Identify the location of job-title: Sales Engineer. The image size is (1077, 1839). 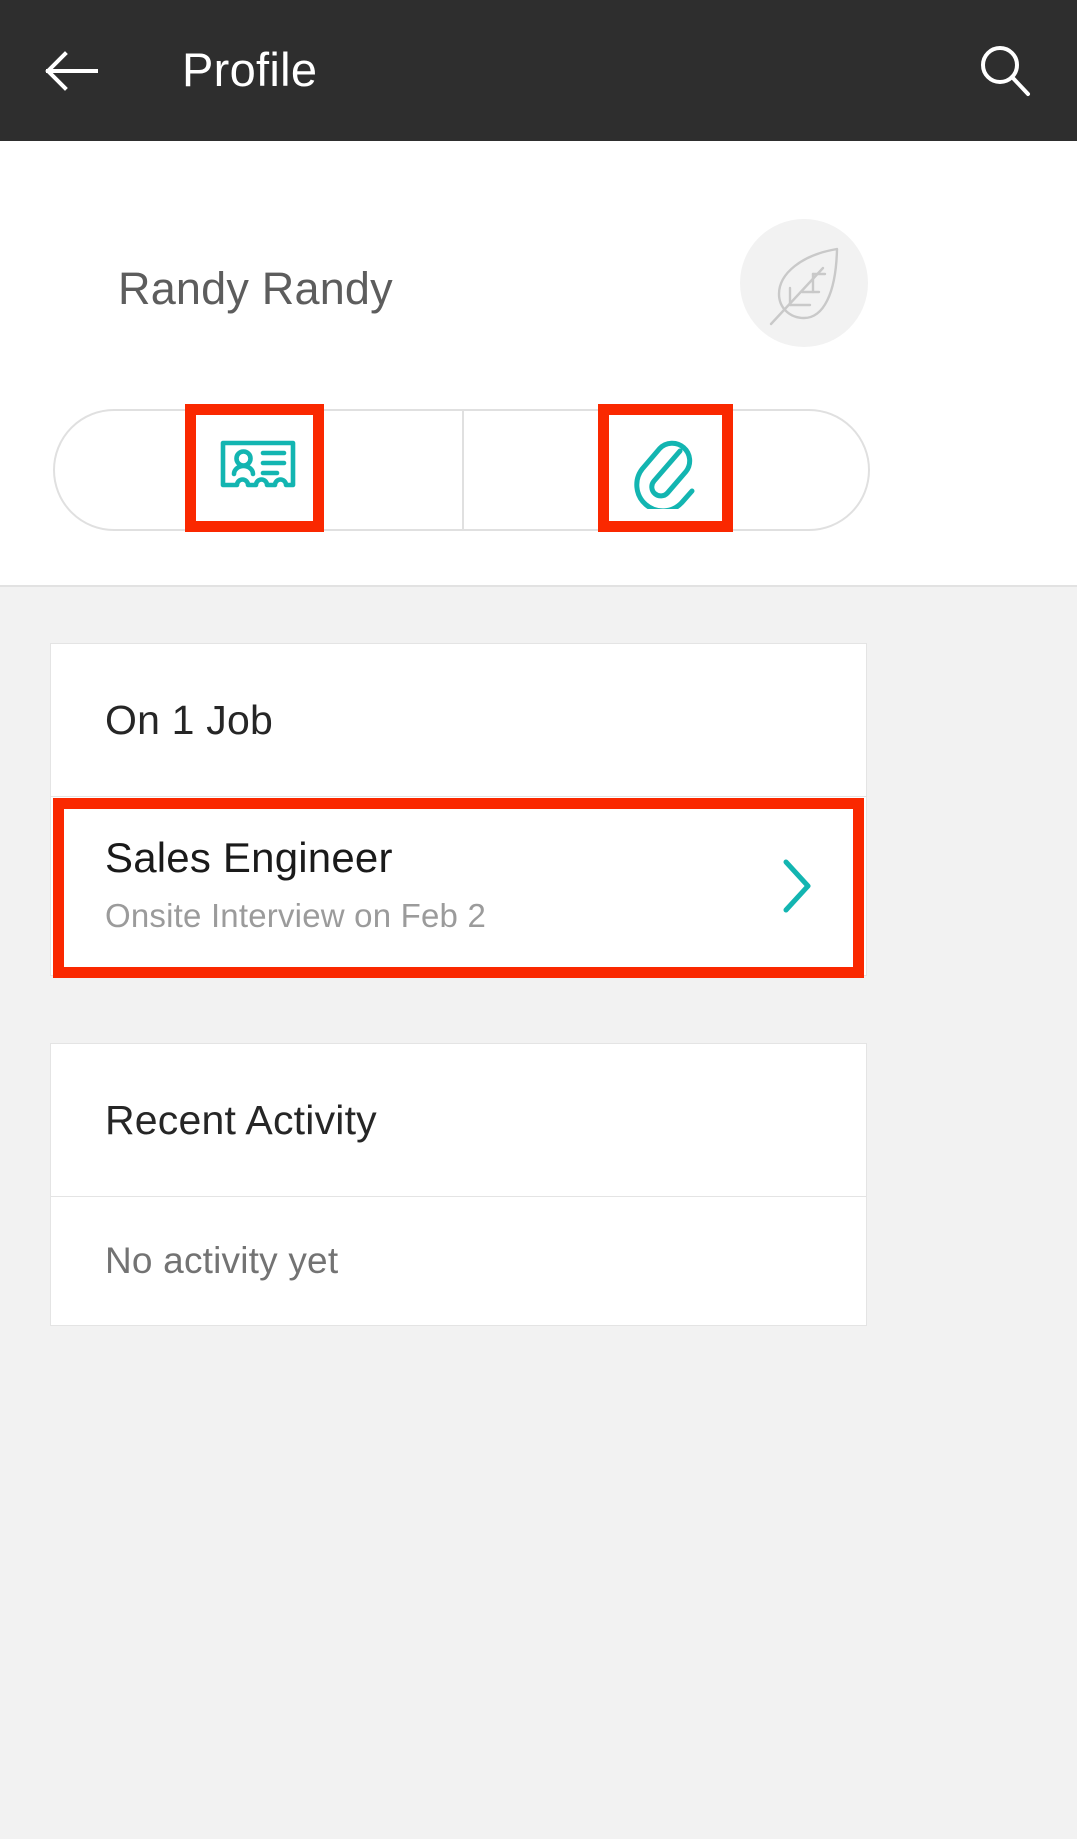
(249, 857).